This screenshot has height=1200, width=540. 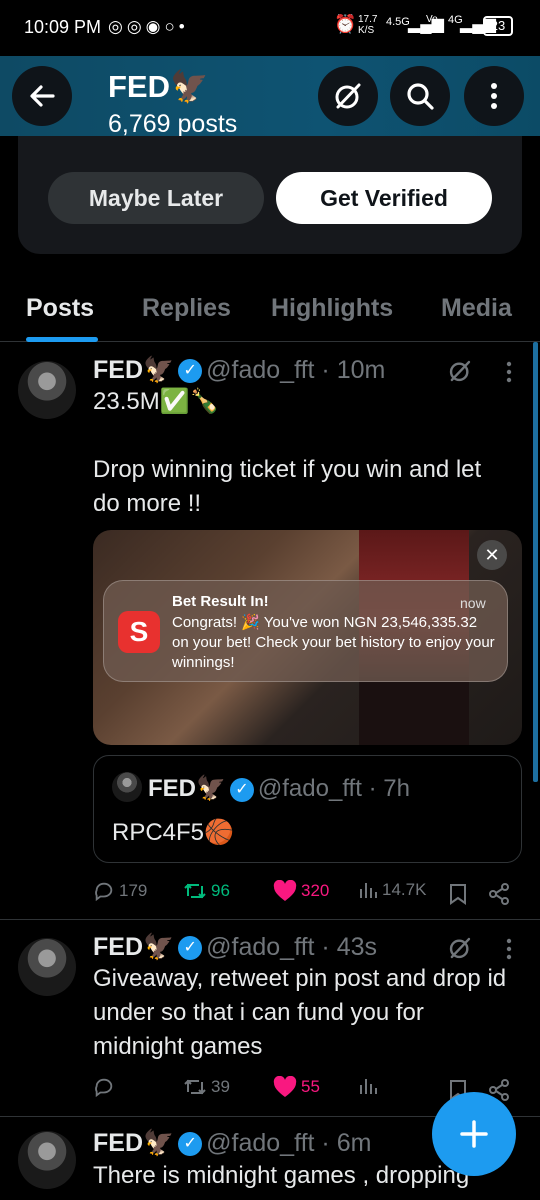 I want to click on post-time: · 10m, so click(x=353, y=370).